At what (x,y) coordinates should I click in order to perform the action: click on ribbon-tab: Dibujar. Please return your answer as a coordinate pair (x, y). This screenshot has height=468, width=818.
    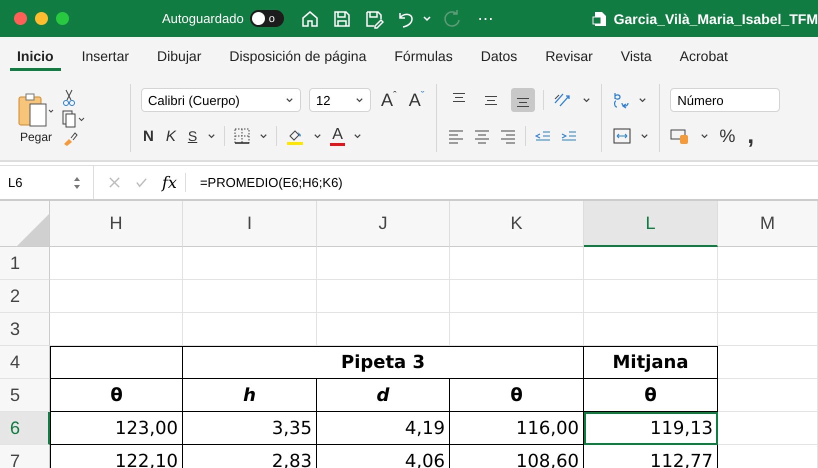
    Looking at the image, I should click on (179, 56).